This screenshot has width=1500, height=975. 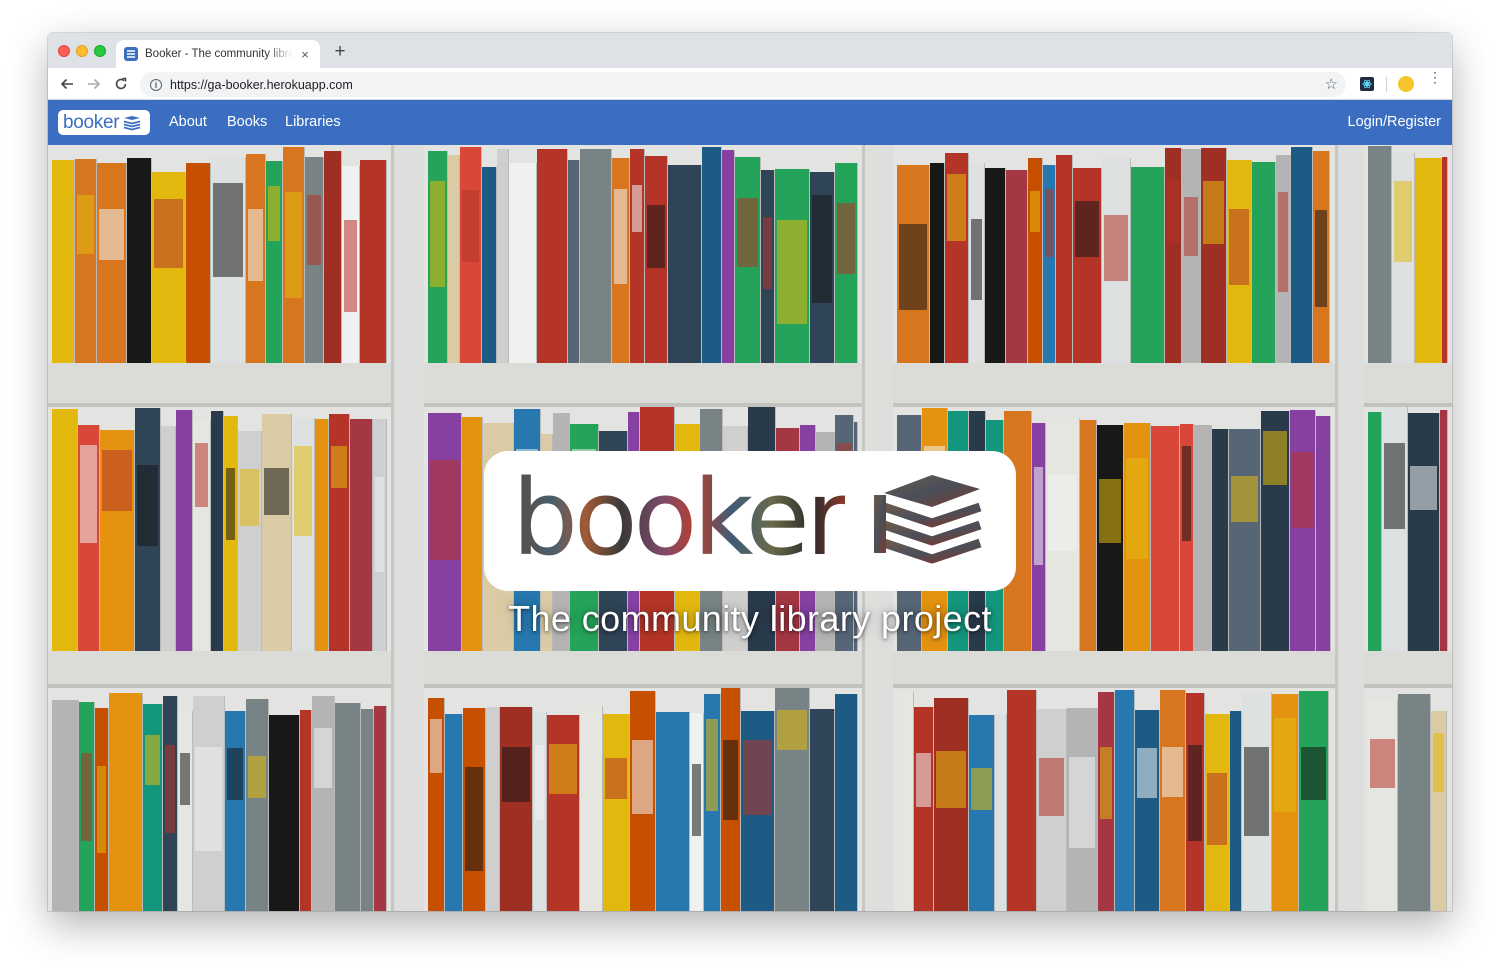 What do you see at coordinates (94, 84) in the screenshot?
I see `forward-arrow-icon` at bounding box center [94, 84].